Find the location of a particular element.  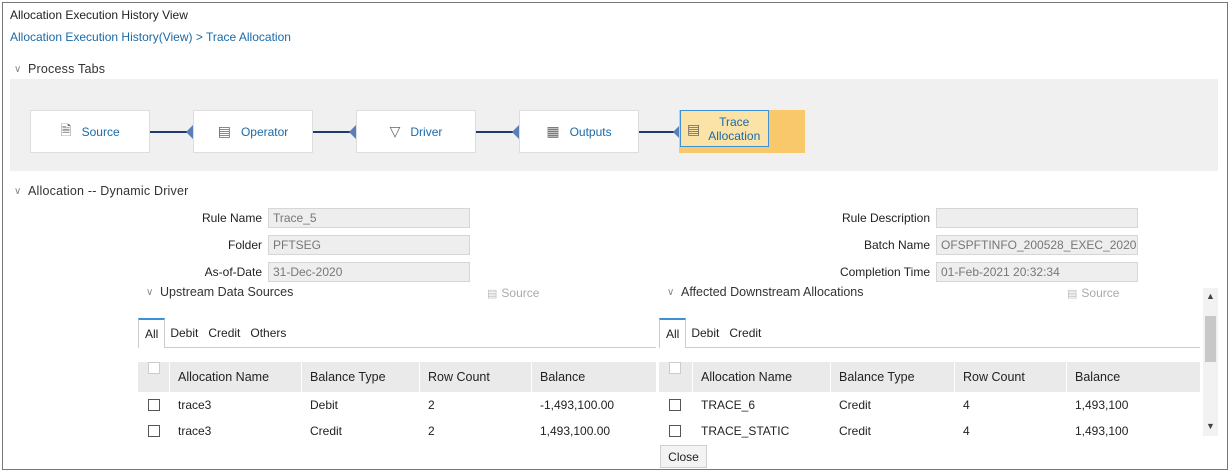

as-of-date-field: 31-Dec-2020 is located at coordinates (369, 272).